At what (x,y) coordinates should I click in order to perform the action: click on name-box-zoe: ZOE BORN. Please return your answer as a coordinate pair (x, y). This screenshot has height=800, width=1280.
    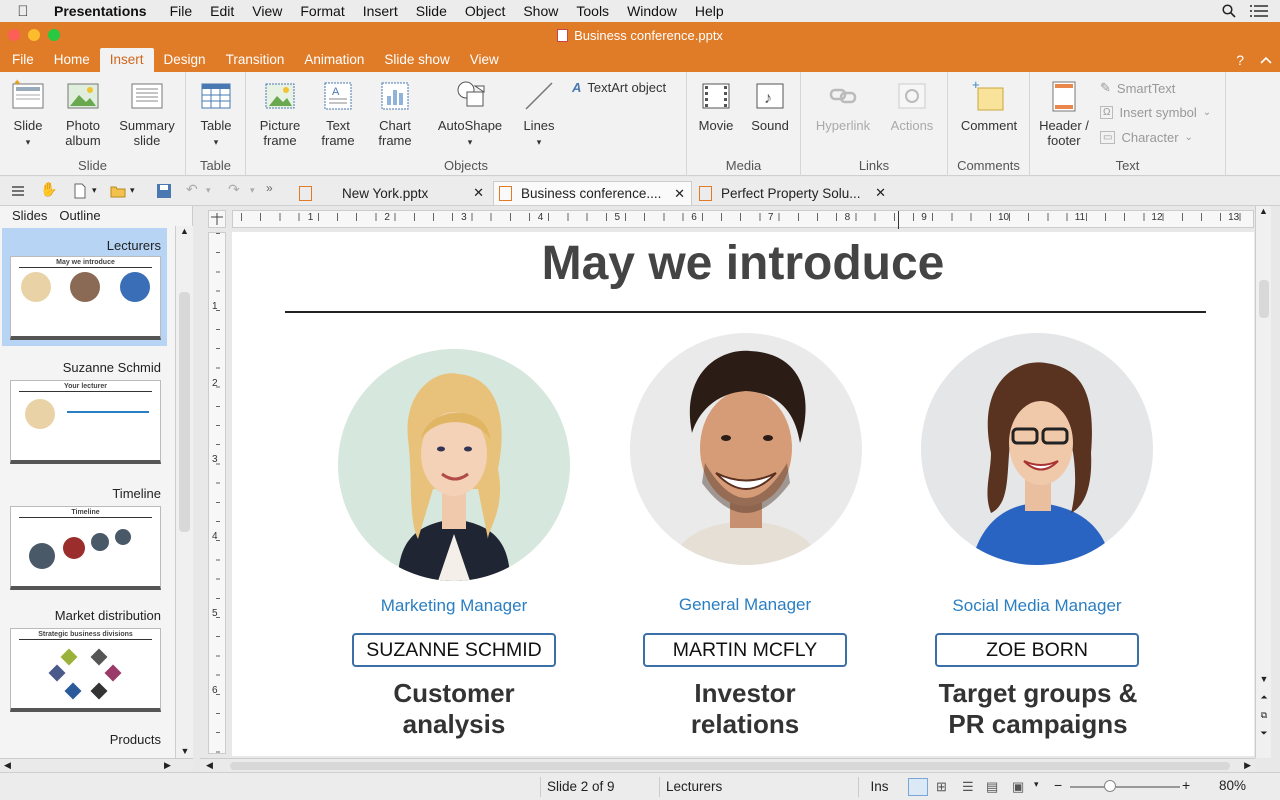
    Looking at the image, I should click on (1037, 650).